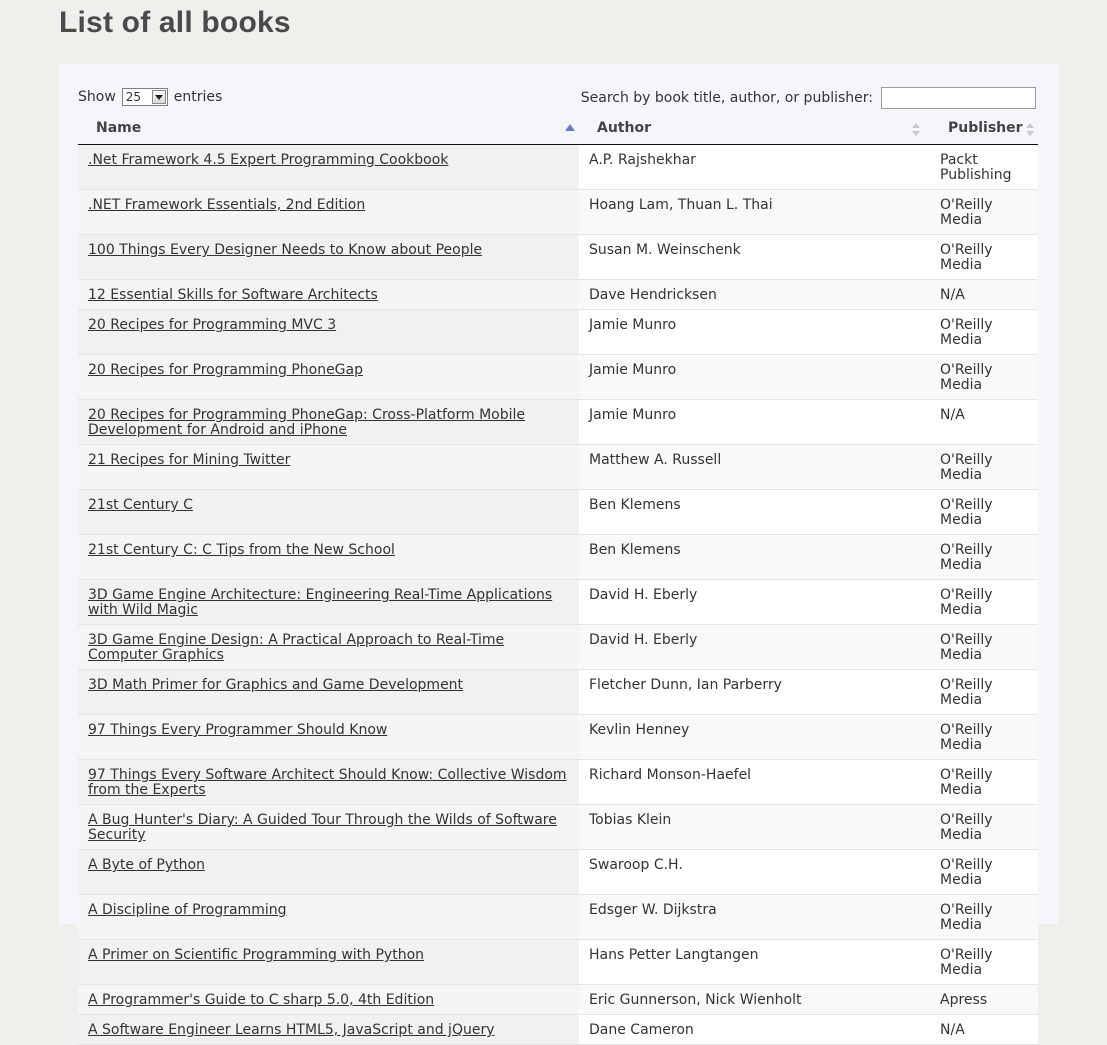 Image resolution: width=1107 pixels, height=1045 pixels. I want to click on table-header-row: Name Author Publisher, so click(558, 129).